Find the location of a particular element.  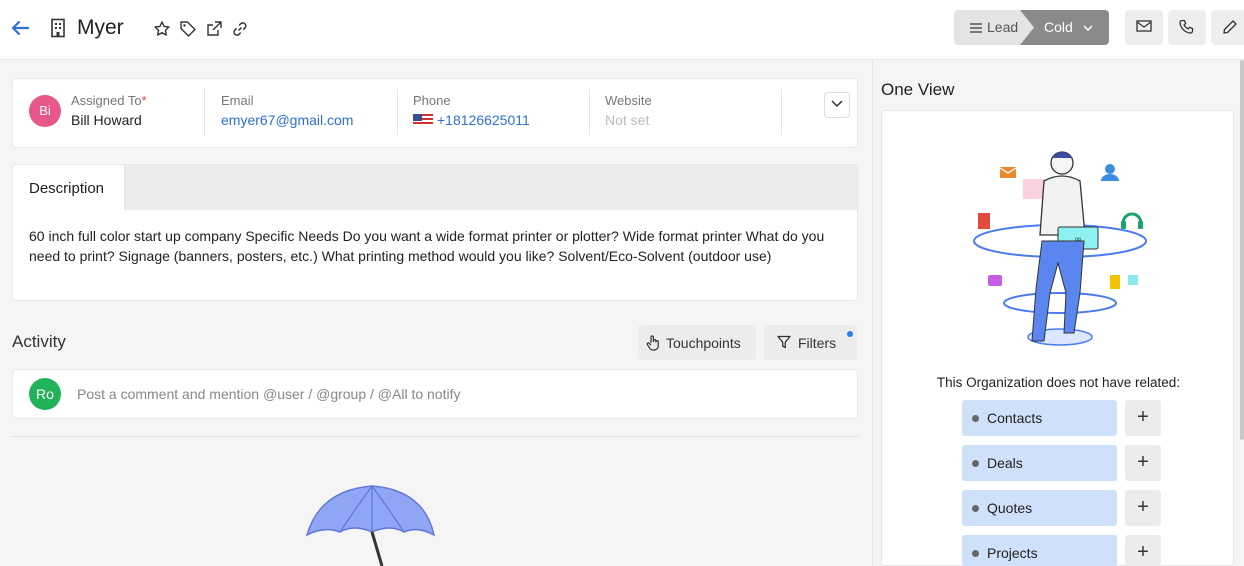

status-stage: Lead is located at coordinates (994, 27).